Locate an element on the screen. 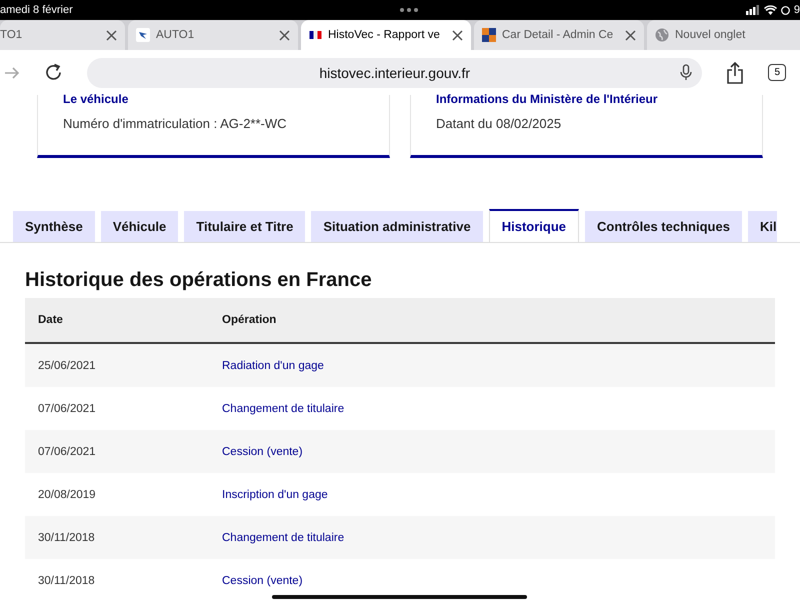 Image resolution: width=800 pixels, height=600 pixels. card-title: Le véhicule is located at coordinates (96, 99).